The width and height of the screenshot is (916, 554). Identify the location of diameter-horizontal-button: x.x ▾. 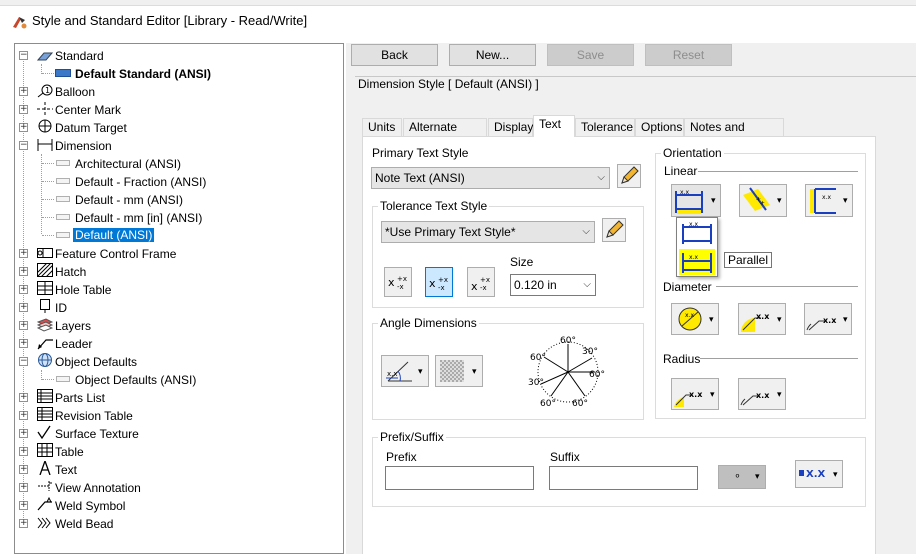
(828, 319).